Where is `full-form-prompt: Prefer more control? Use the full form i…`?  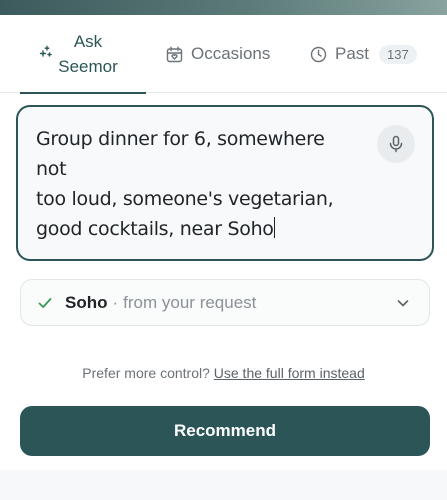 full-form-prompt: Prefer more control? Use the full form i… is located at coordinates (223, 373).